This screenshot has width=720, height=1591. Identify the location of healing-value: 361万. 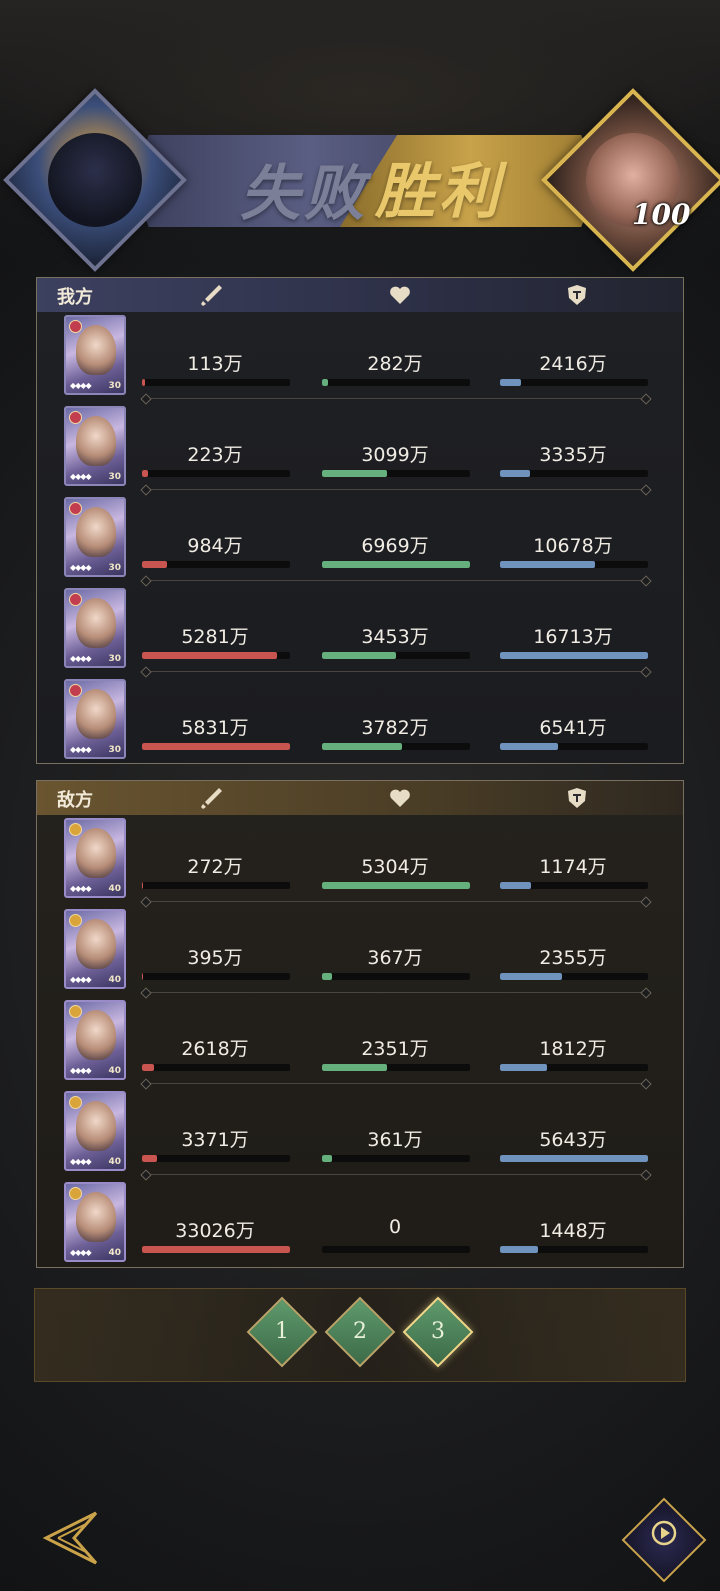
(395, 1140).